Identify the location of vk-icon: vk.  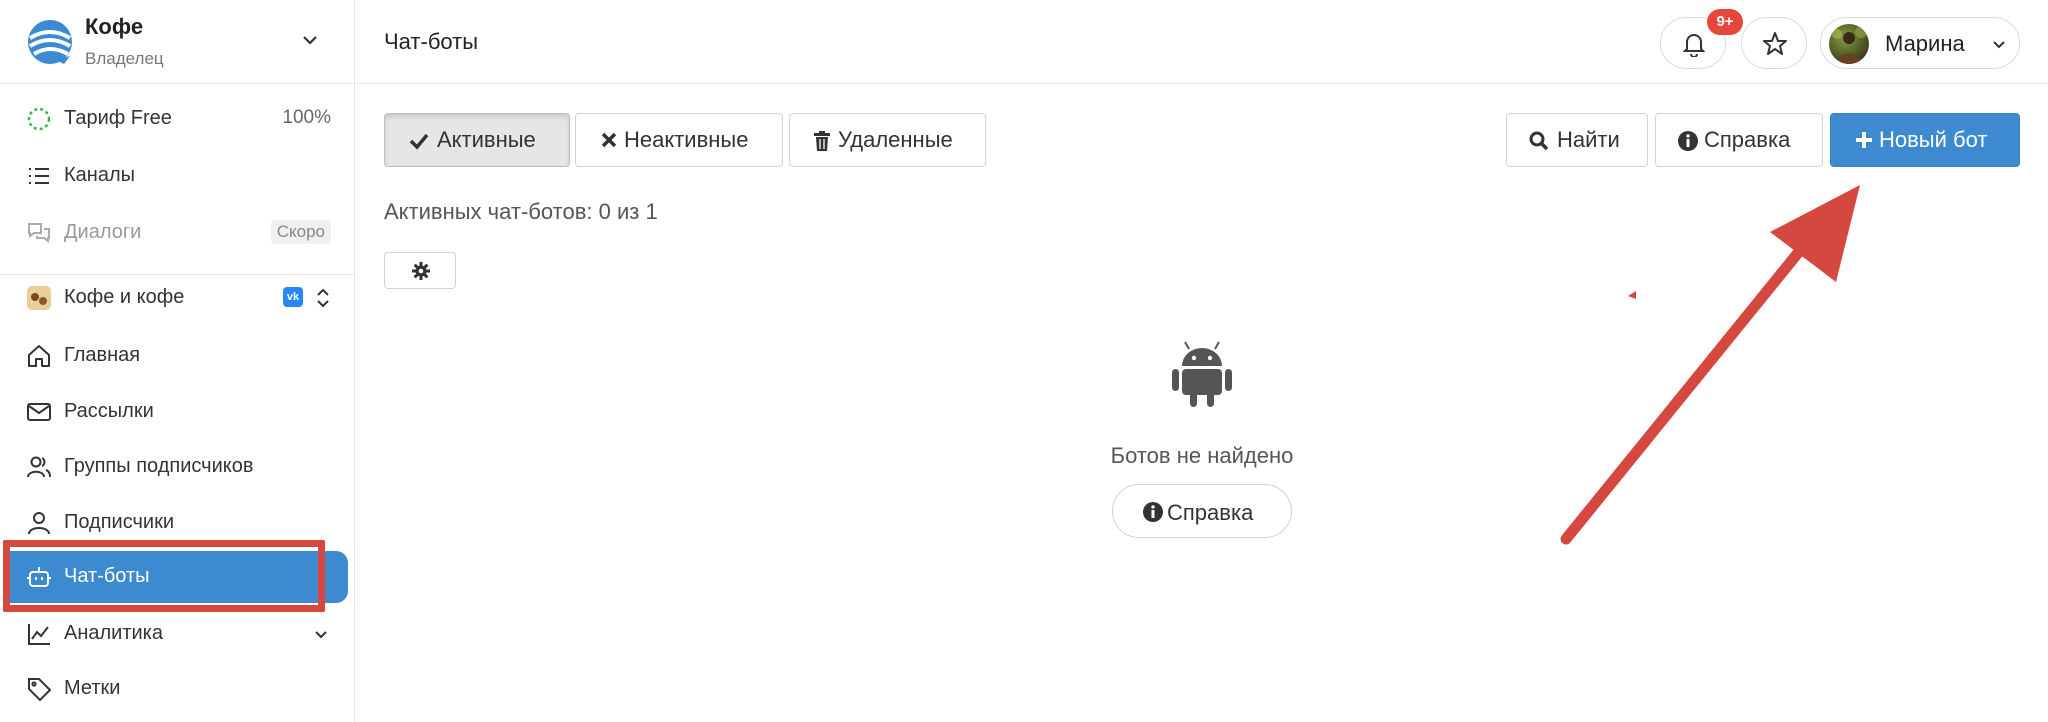
(293, 297).